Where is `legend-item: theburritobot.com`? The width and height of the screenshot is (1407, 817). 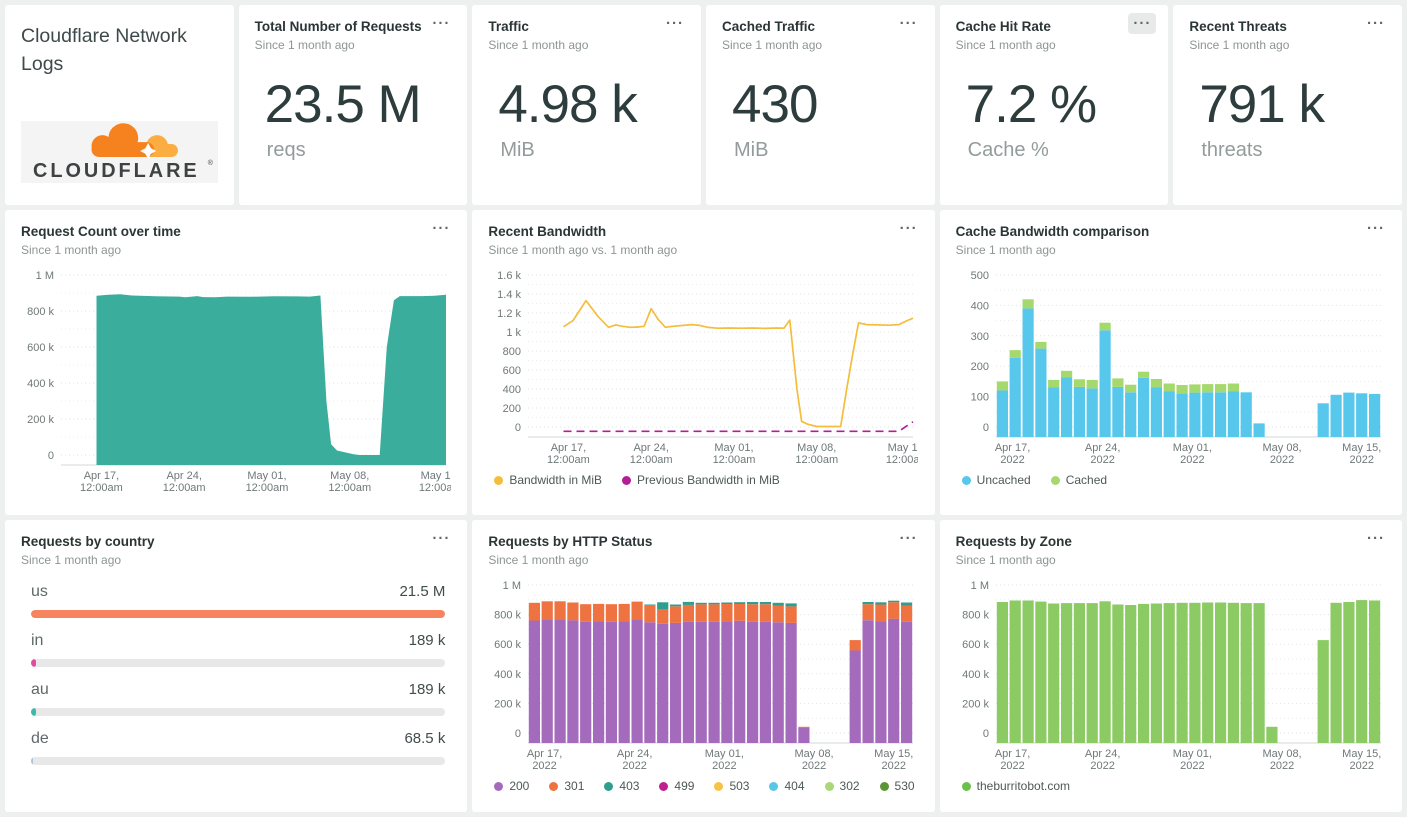 legend-item: theburritobot.com is located at coordinates (1016, 786).